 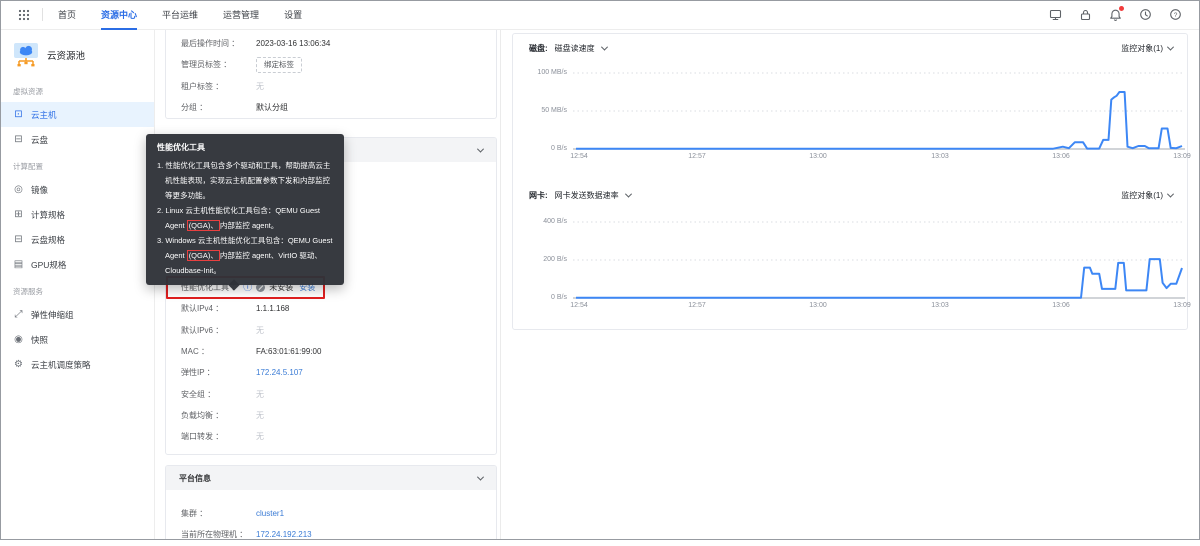 What do you see at coordinates (279, 372) in the screenshot?
I see `elastic-ip-link: 172.24.5.107` at bounding box center [279, 372].